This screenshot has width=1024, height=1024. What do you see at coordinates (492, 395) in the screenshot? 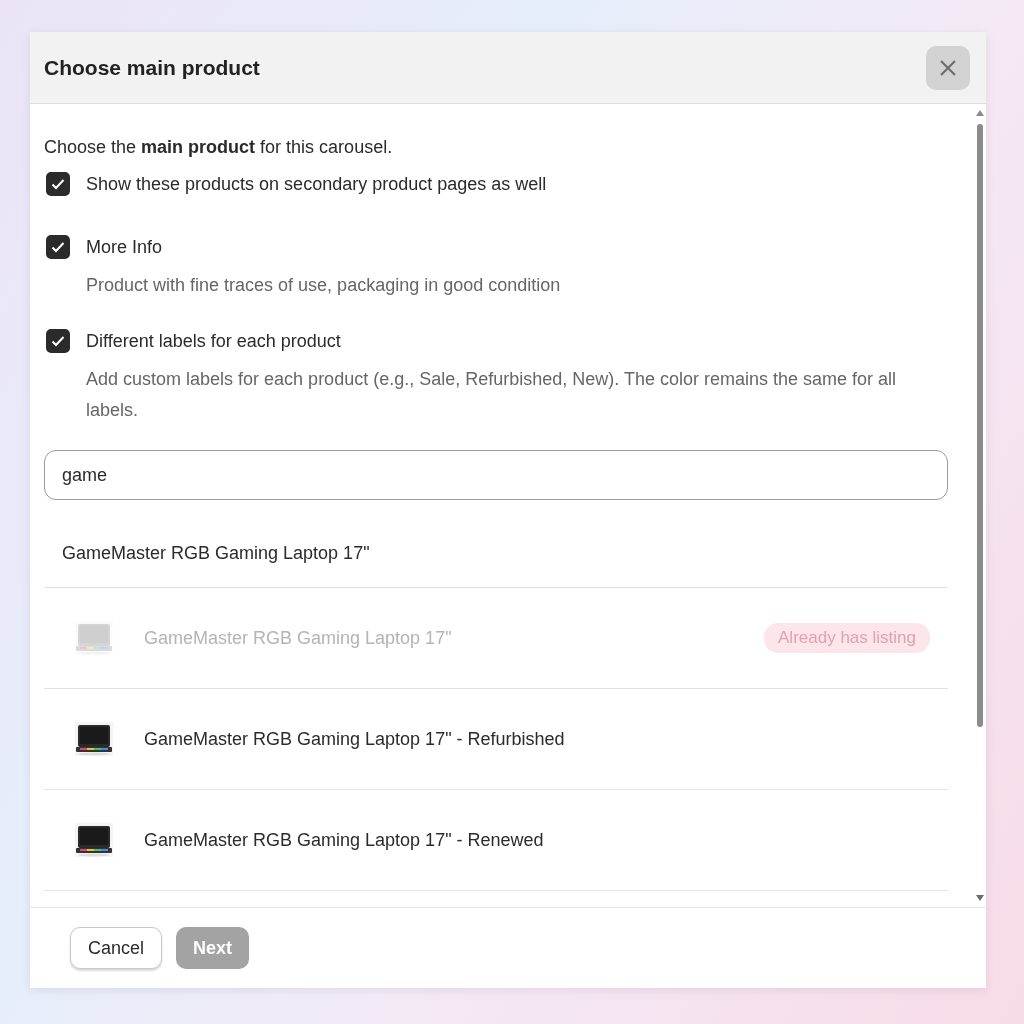
I see `option-description: Add custom labels for each product (e.g., Sale, Refurbished, New). The color remains the same for all labels.` at bounding box center [492, 395].